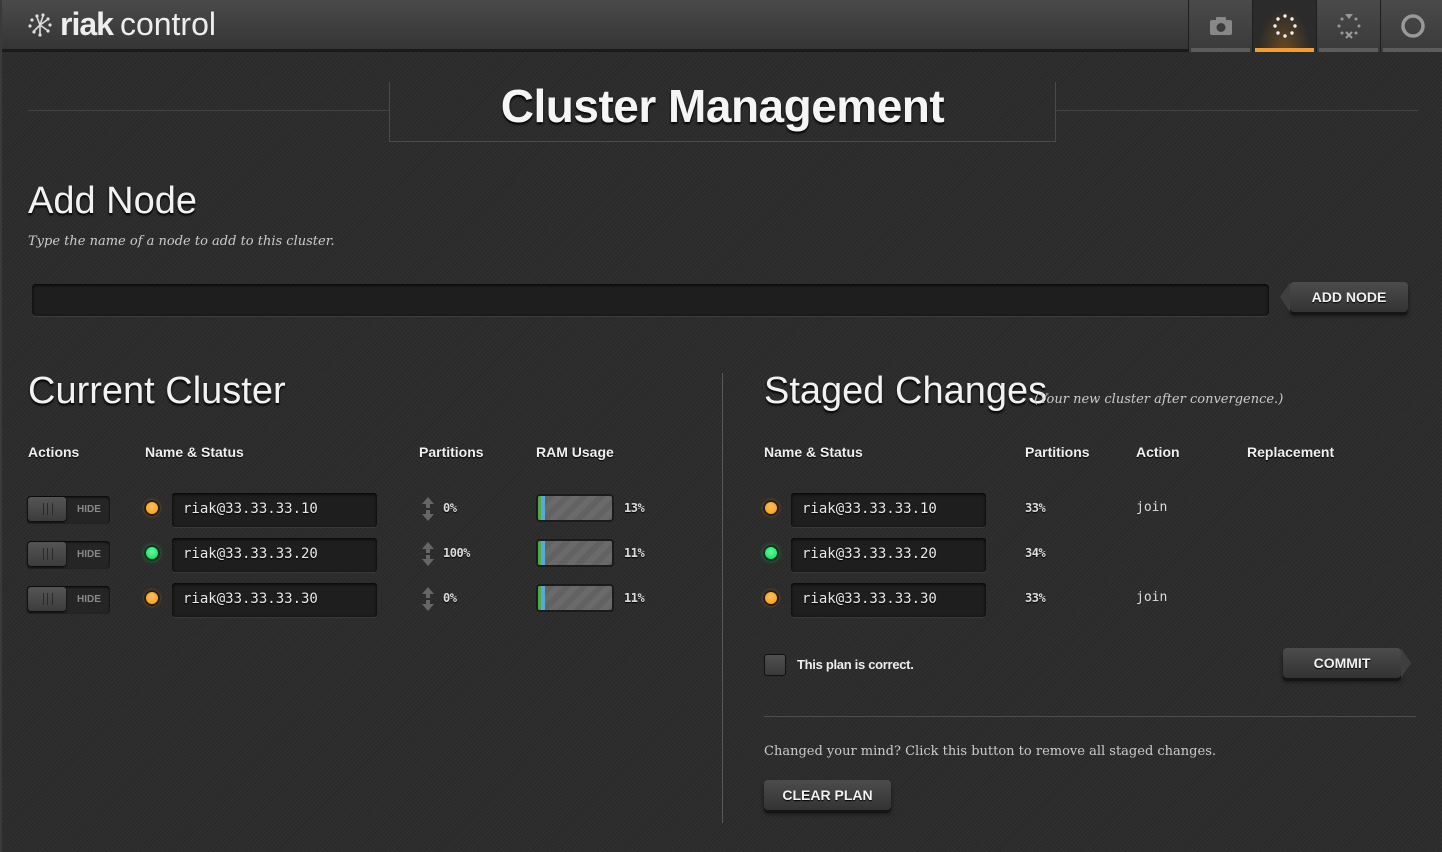  What do you see at coordinates (157, 391) in the screenshot?
I see `current-cluster-heading: Current Cluster` at bounding box center [157, 391].